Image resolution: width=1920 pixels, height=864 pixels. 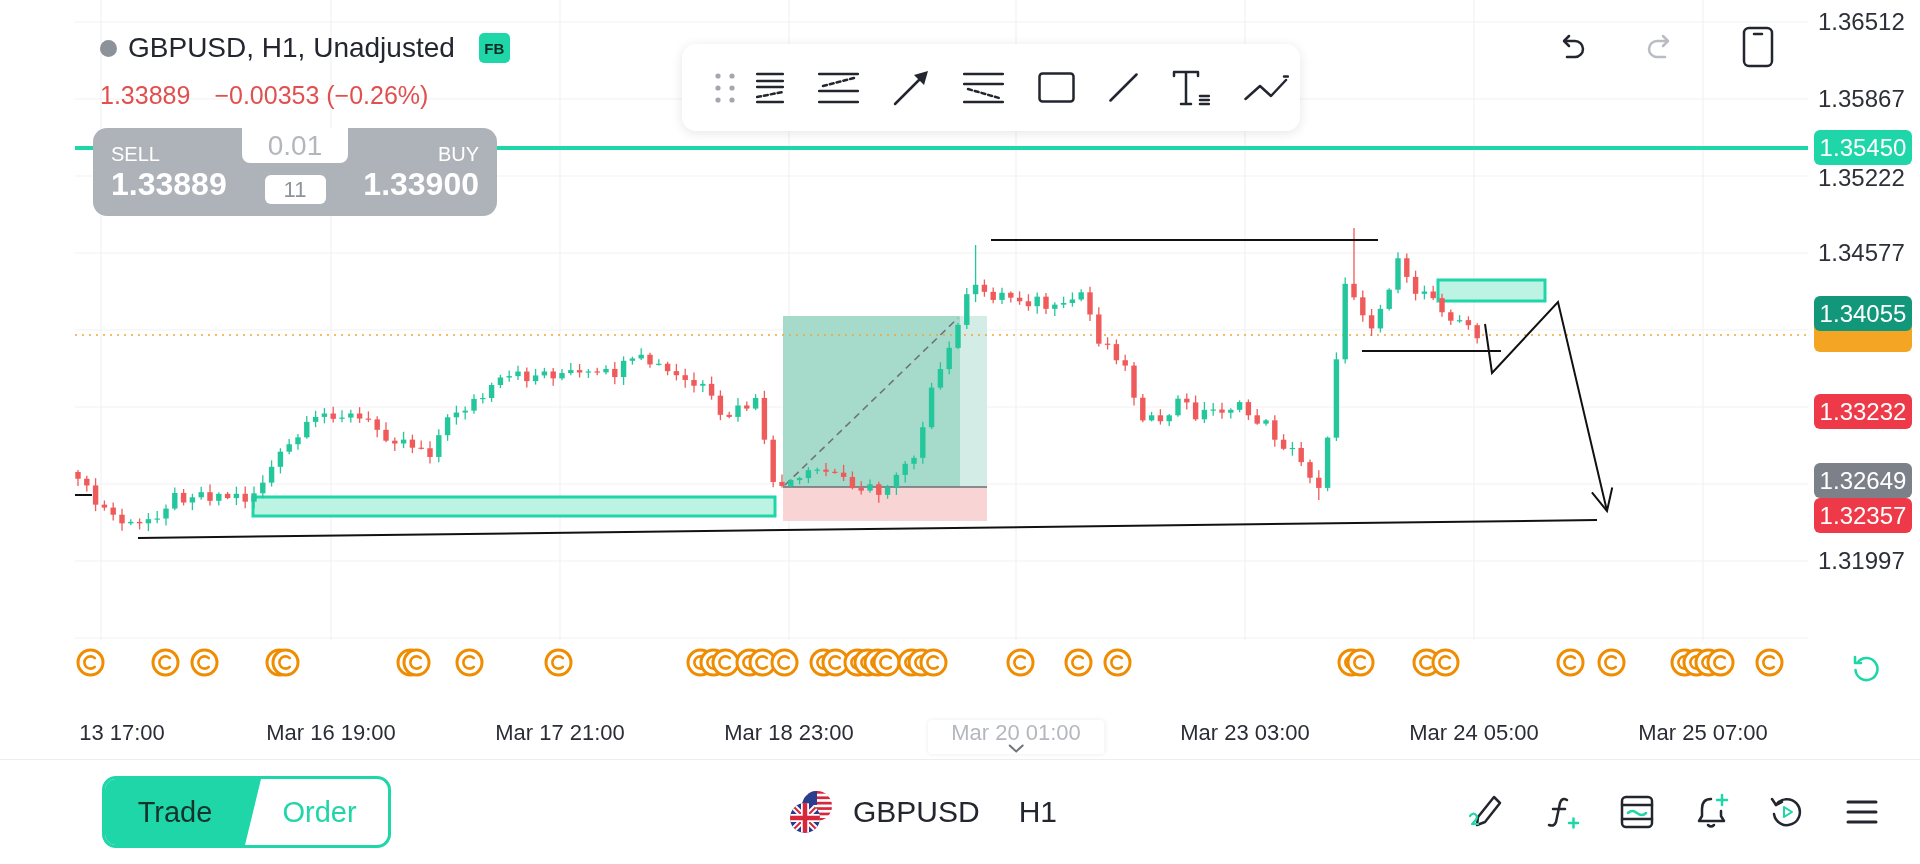 I want to click on mode-tab: Trade, so click(x=183, y=812).